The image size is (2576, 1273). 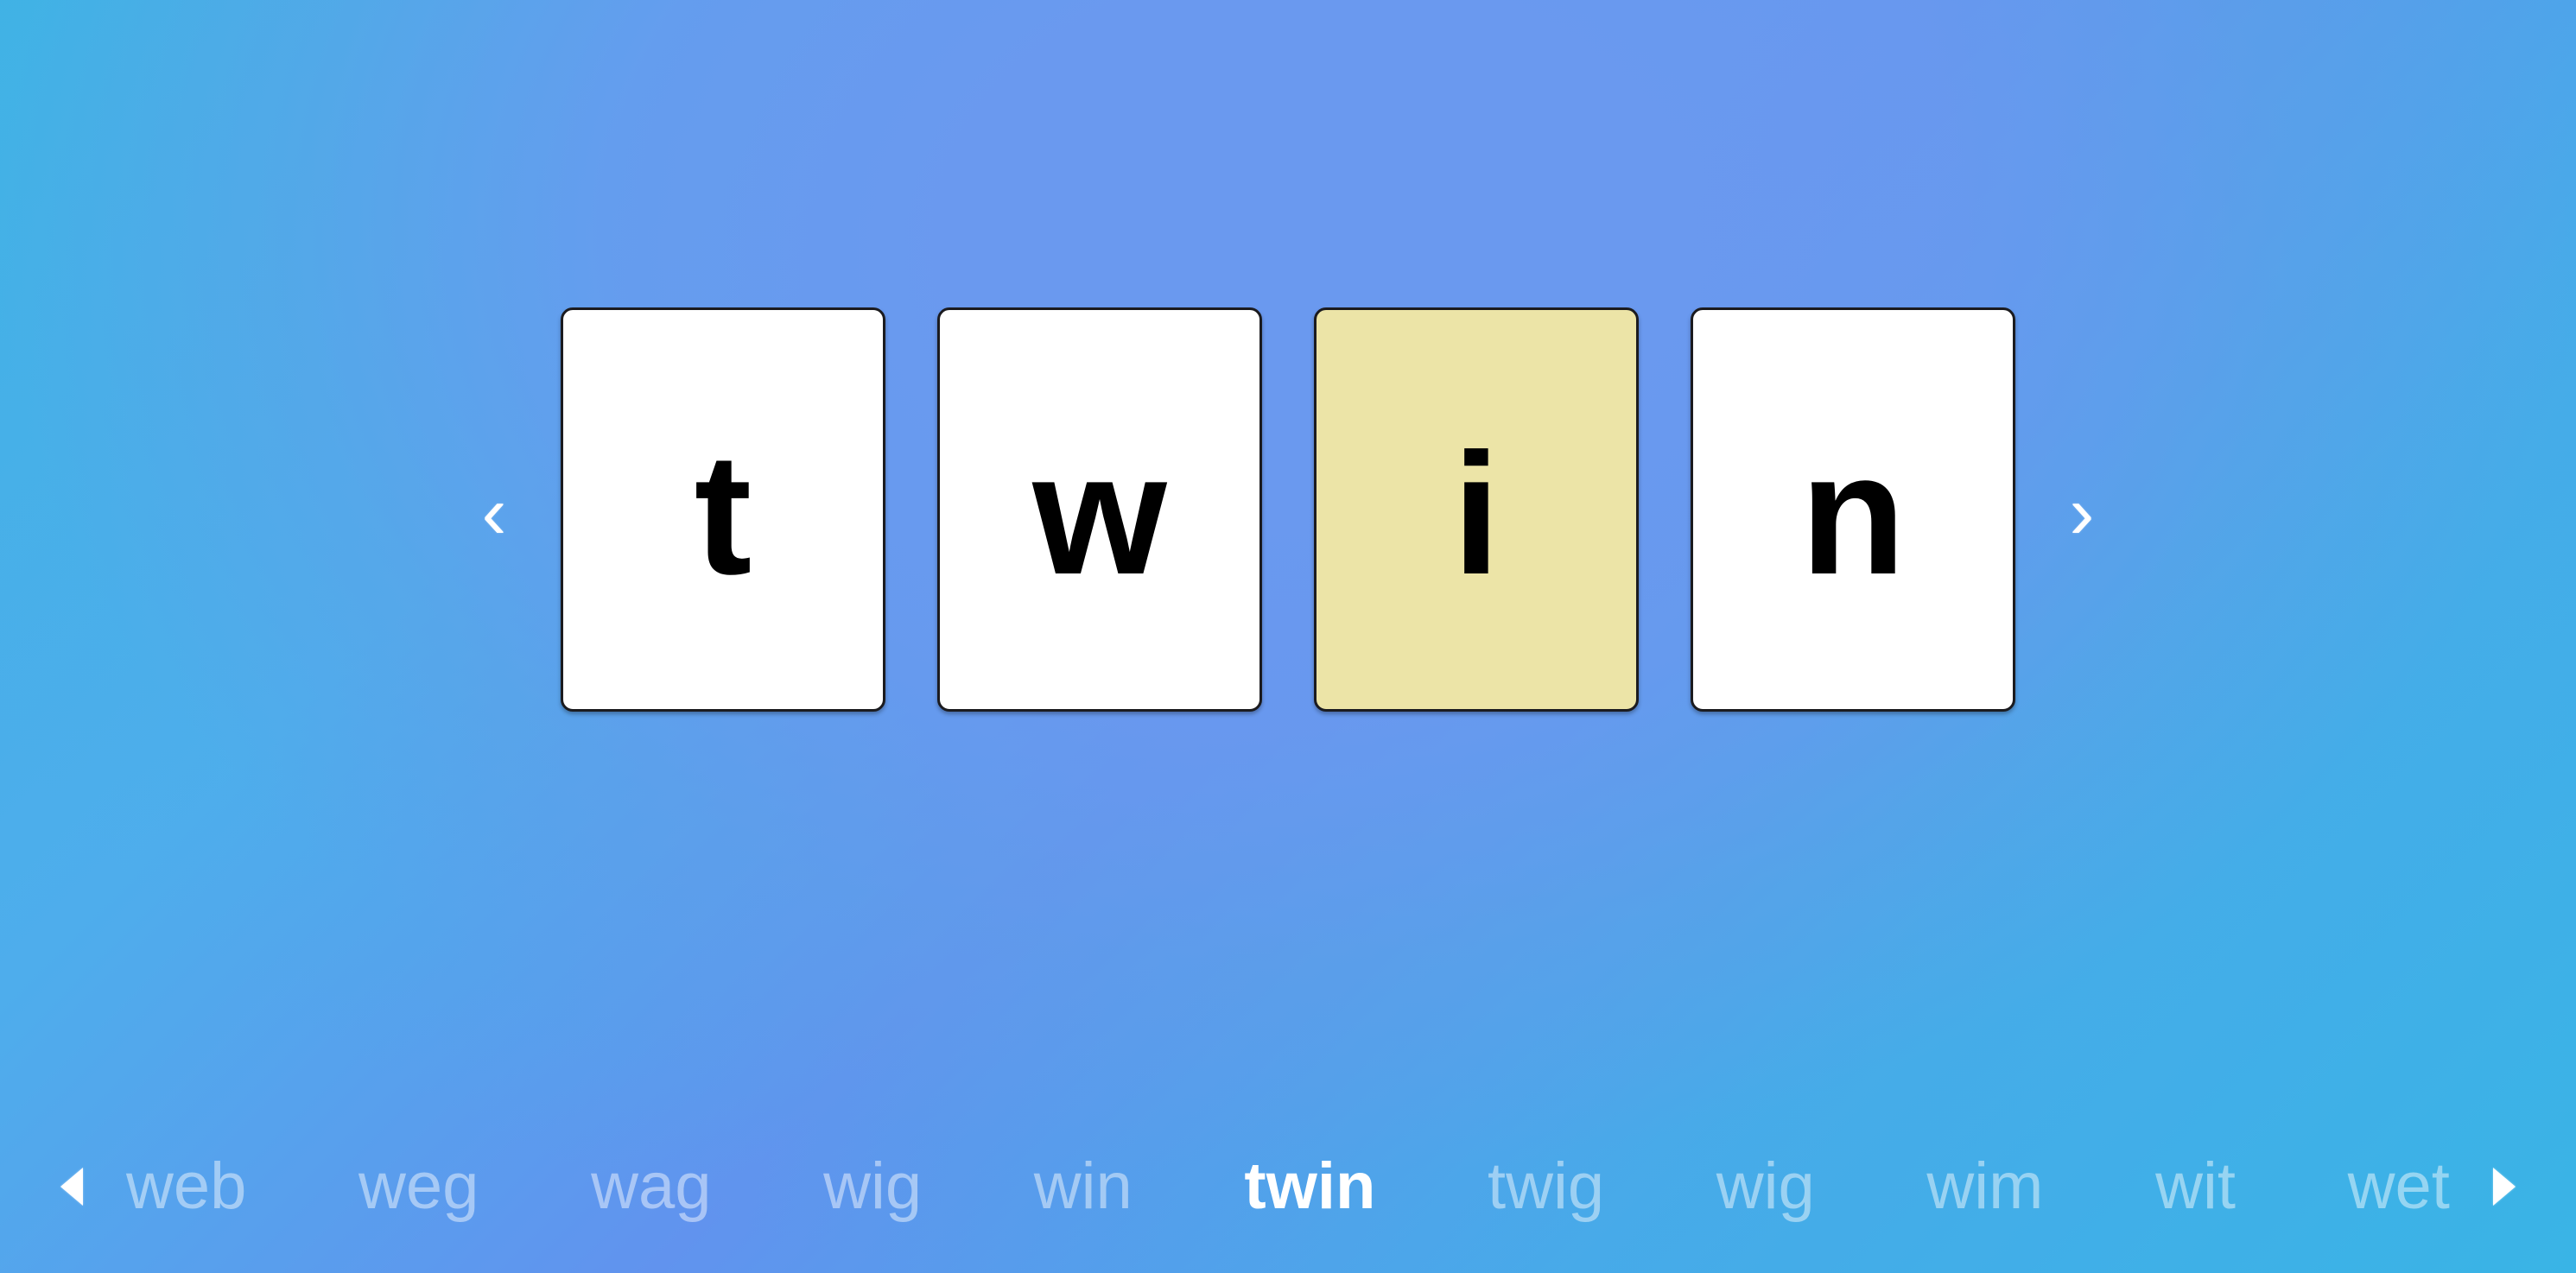 What do you see at coordinates (1984, 1186) in the screenshot?
I see `word-list-item-8: wim` at bounding box center [1984, 1186].